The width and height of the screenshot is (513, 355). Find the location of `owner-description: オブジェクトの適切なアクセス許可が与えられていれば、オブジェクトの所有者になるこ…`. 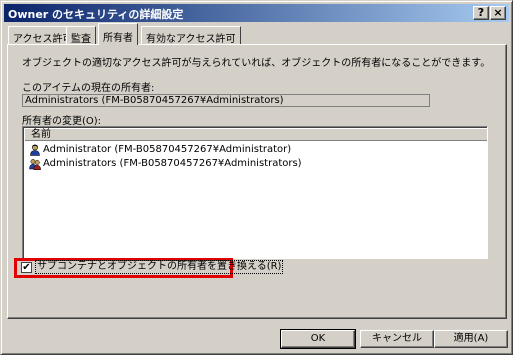

owner-description: オブジェクトの適切なアクセス許可が与えられていれば、オブジェクトの所有者になるこ… is located at coordinates (256, 63).